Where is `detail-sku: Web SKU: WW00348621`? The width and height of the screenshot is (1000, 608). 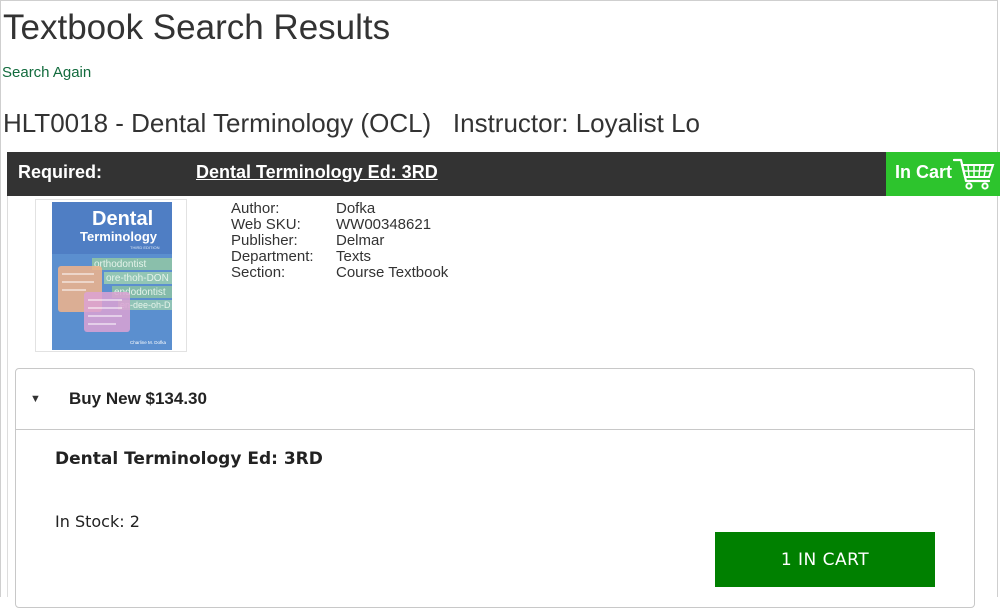
detail-sku: Web SKU: WW00348621 is located at coordinates (339, 225).